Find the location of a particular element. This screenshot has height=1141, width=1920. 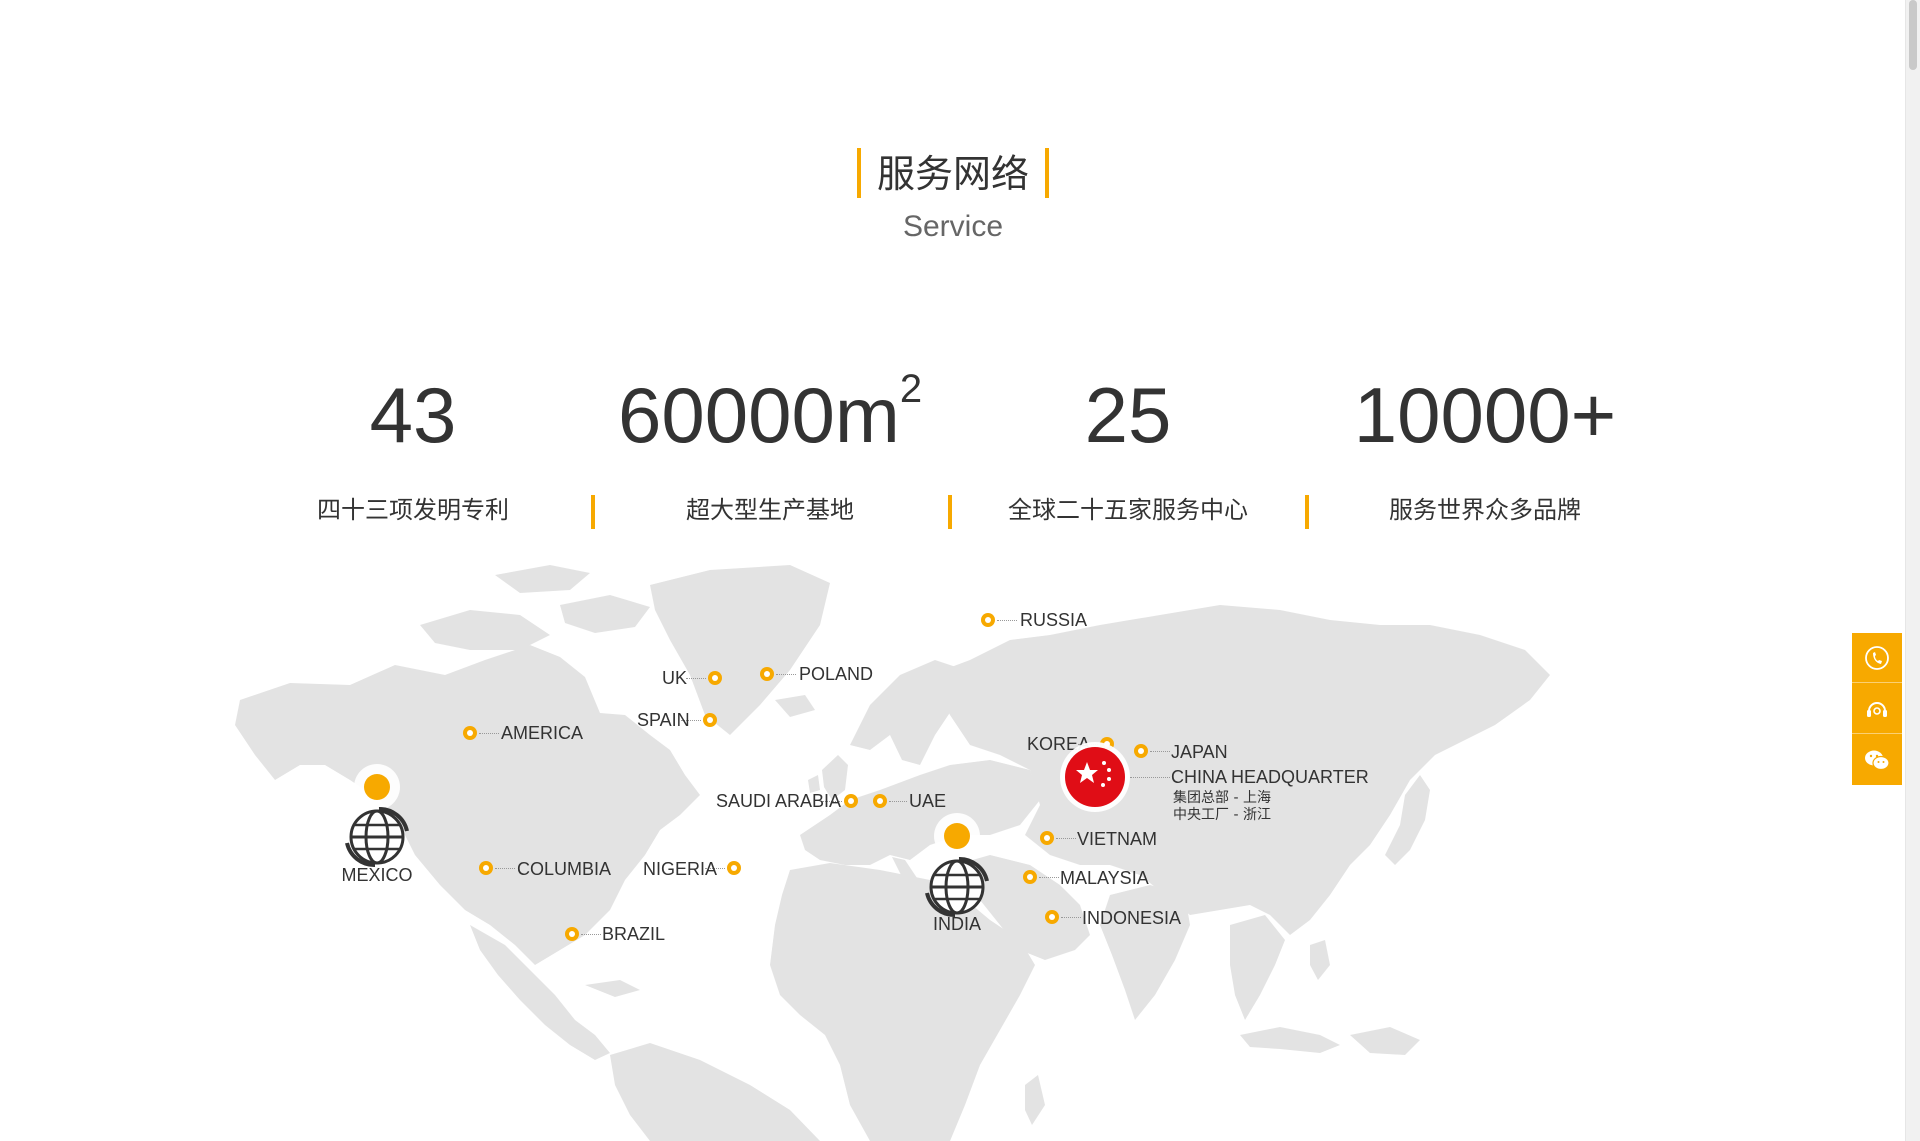

indonesia-marker is located at coordinates (1052, 917).